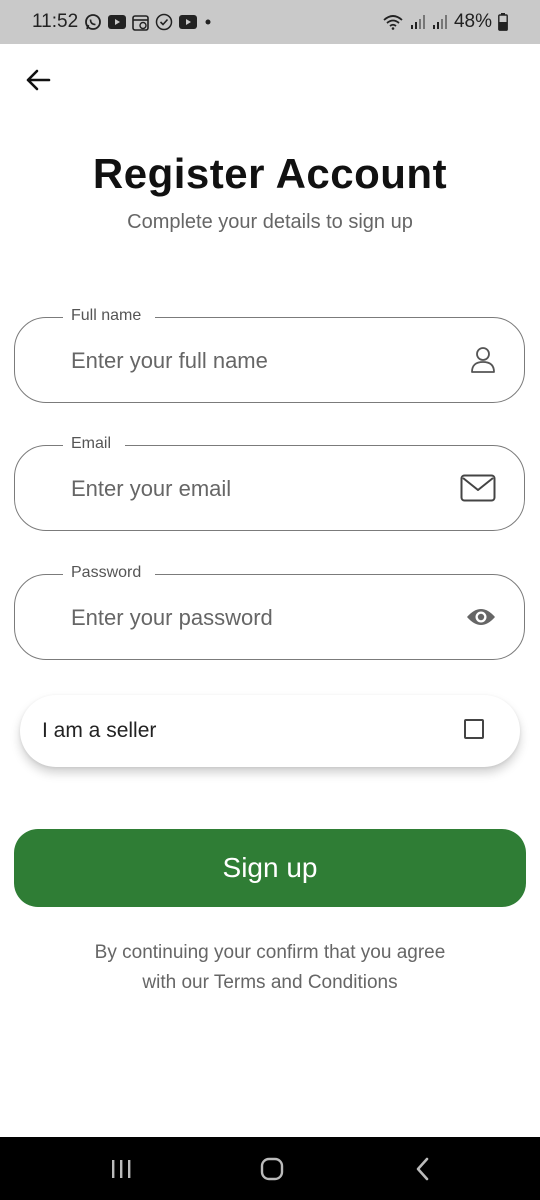  I want to click on back-button, so click(38, 80).